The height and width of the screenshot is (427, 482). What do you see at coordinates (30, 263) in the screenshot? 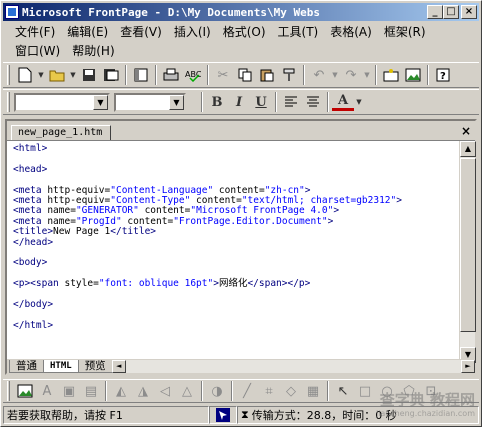
I see `code-token-tag: <body>` at bounding box center [30, 263].